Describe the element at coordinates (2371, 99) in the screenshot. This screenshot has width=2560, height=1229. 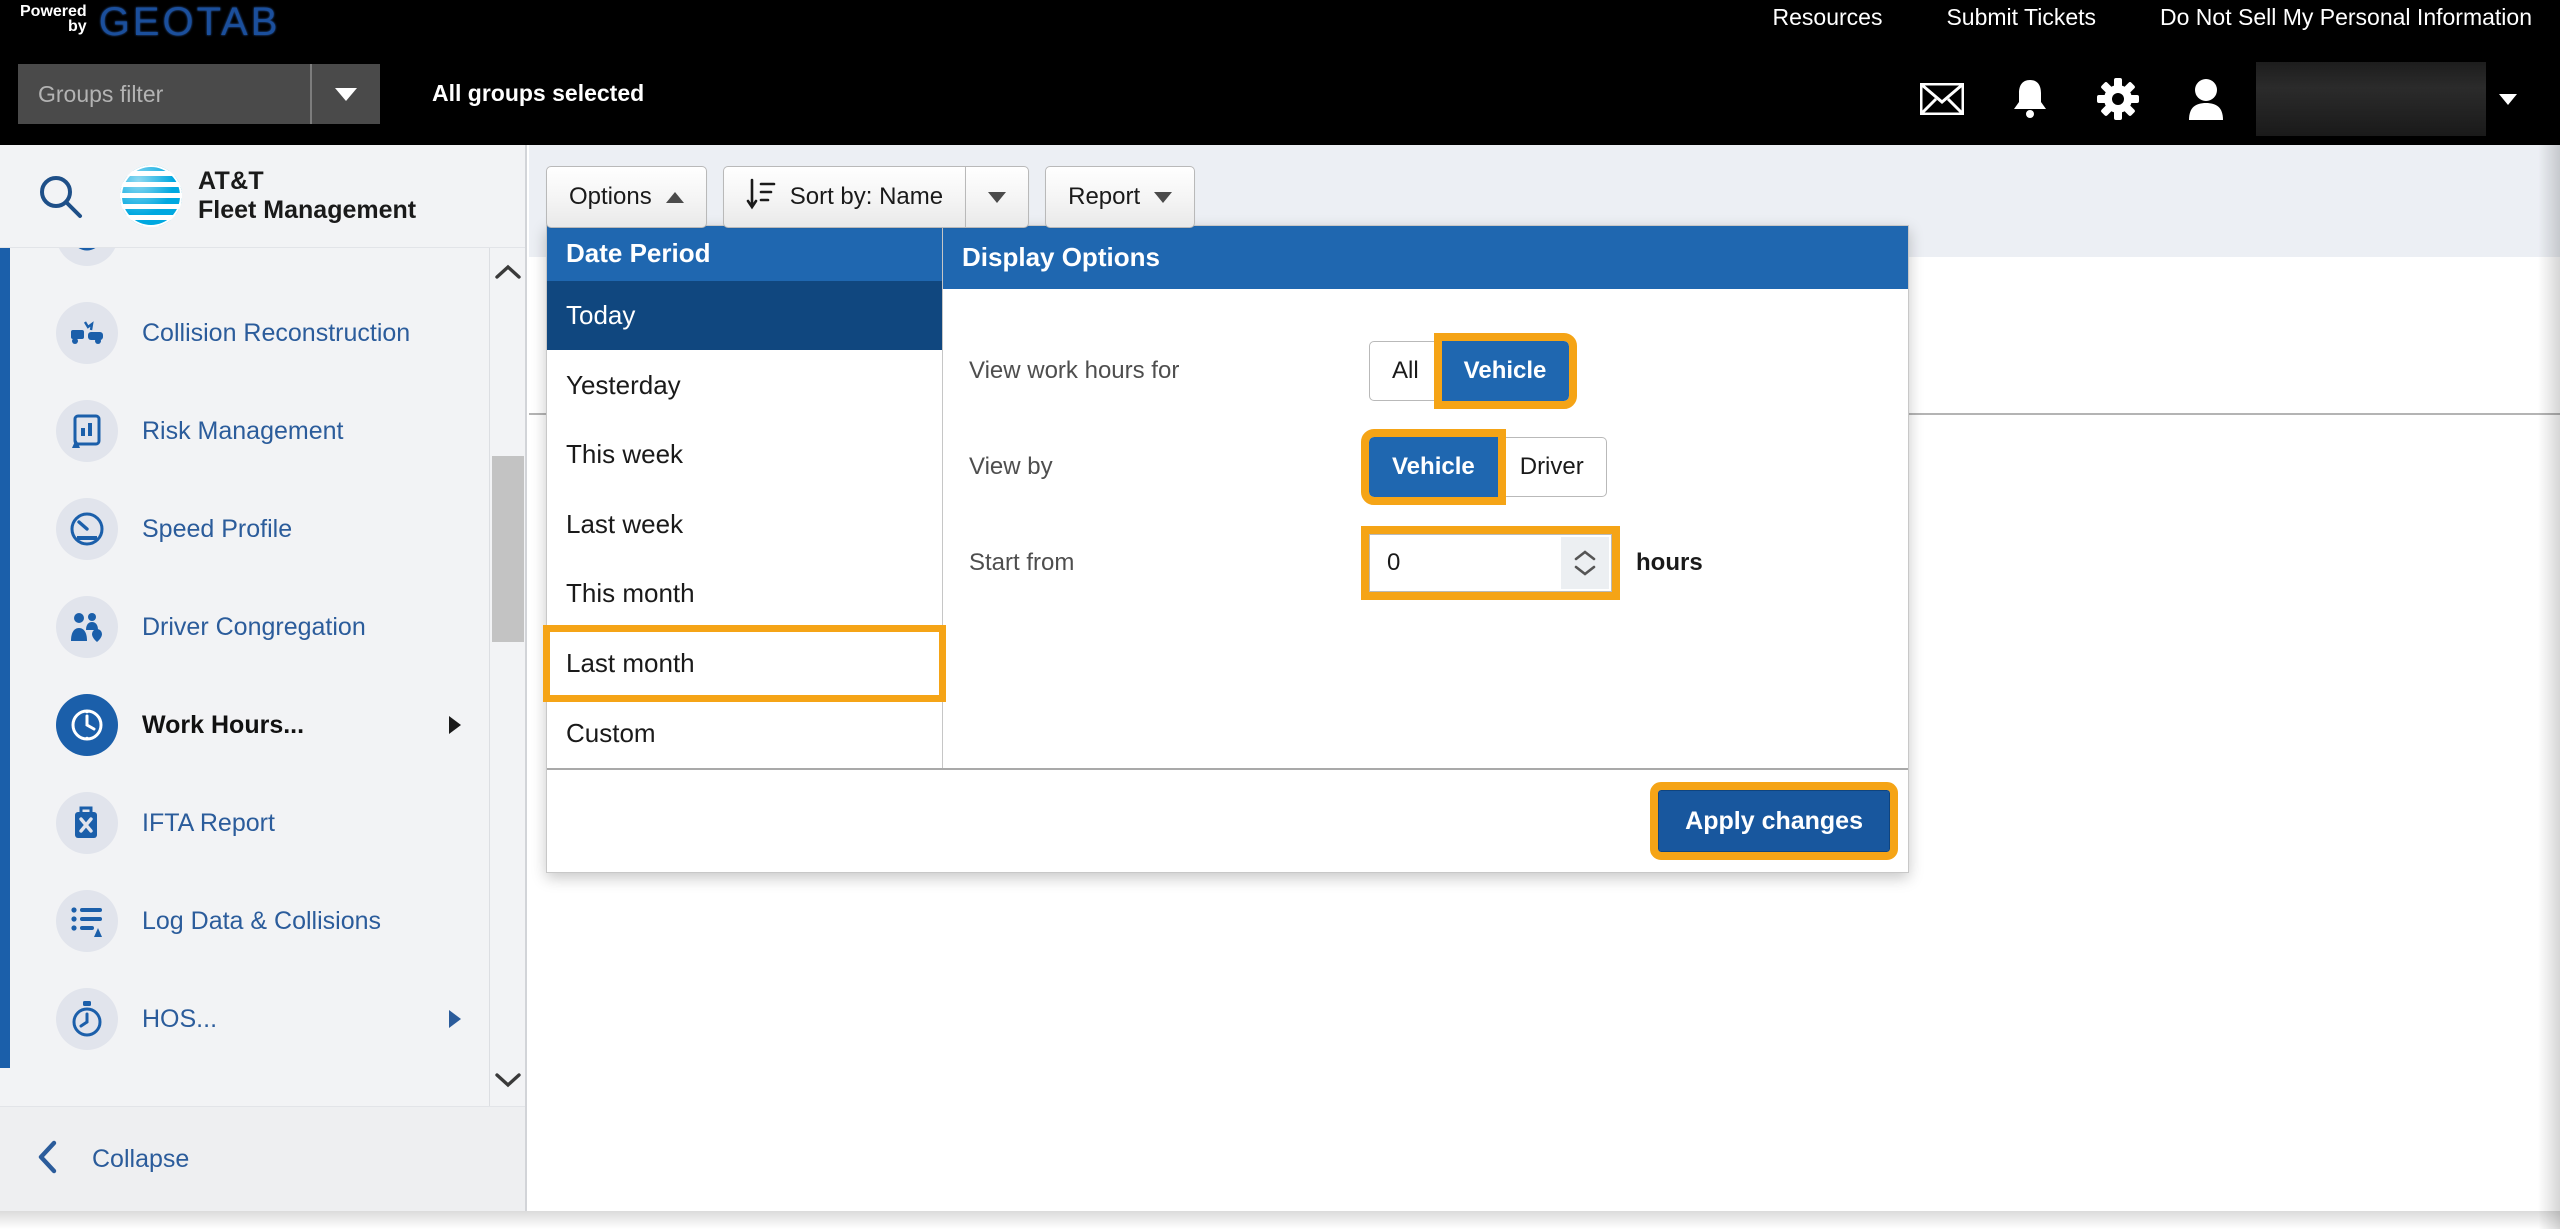
I see `user-name-redacted` at that location.